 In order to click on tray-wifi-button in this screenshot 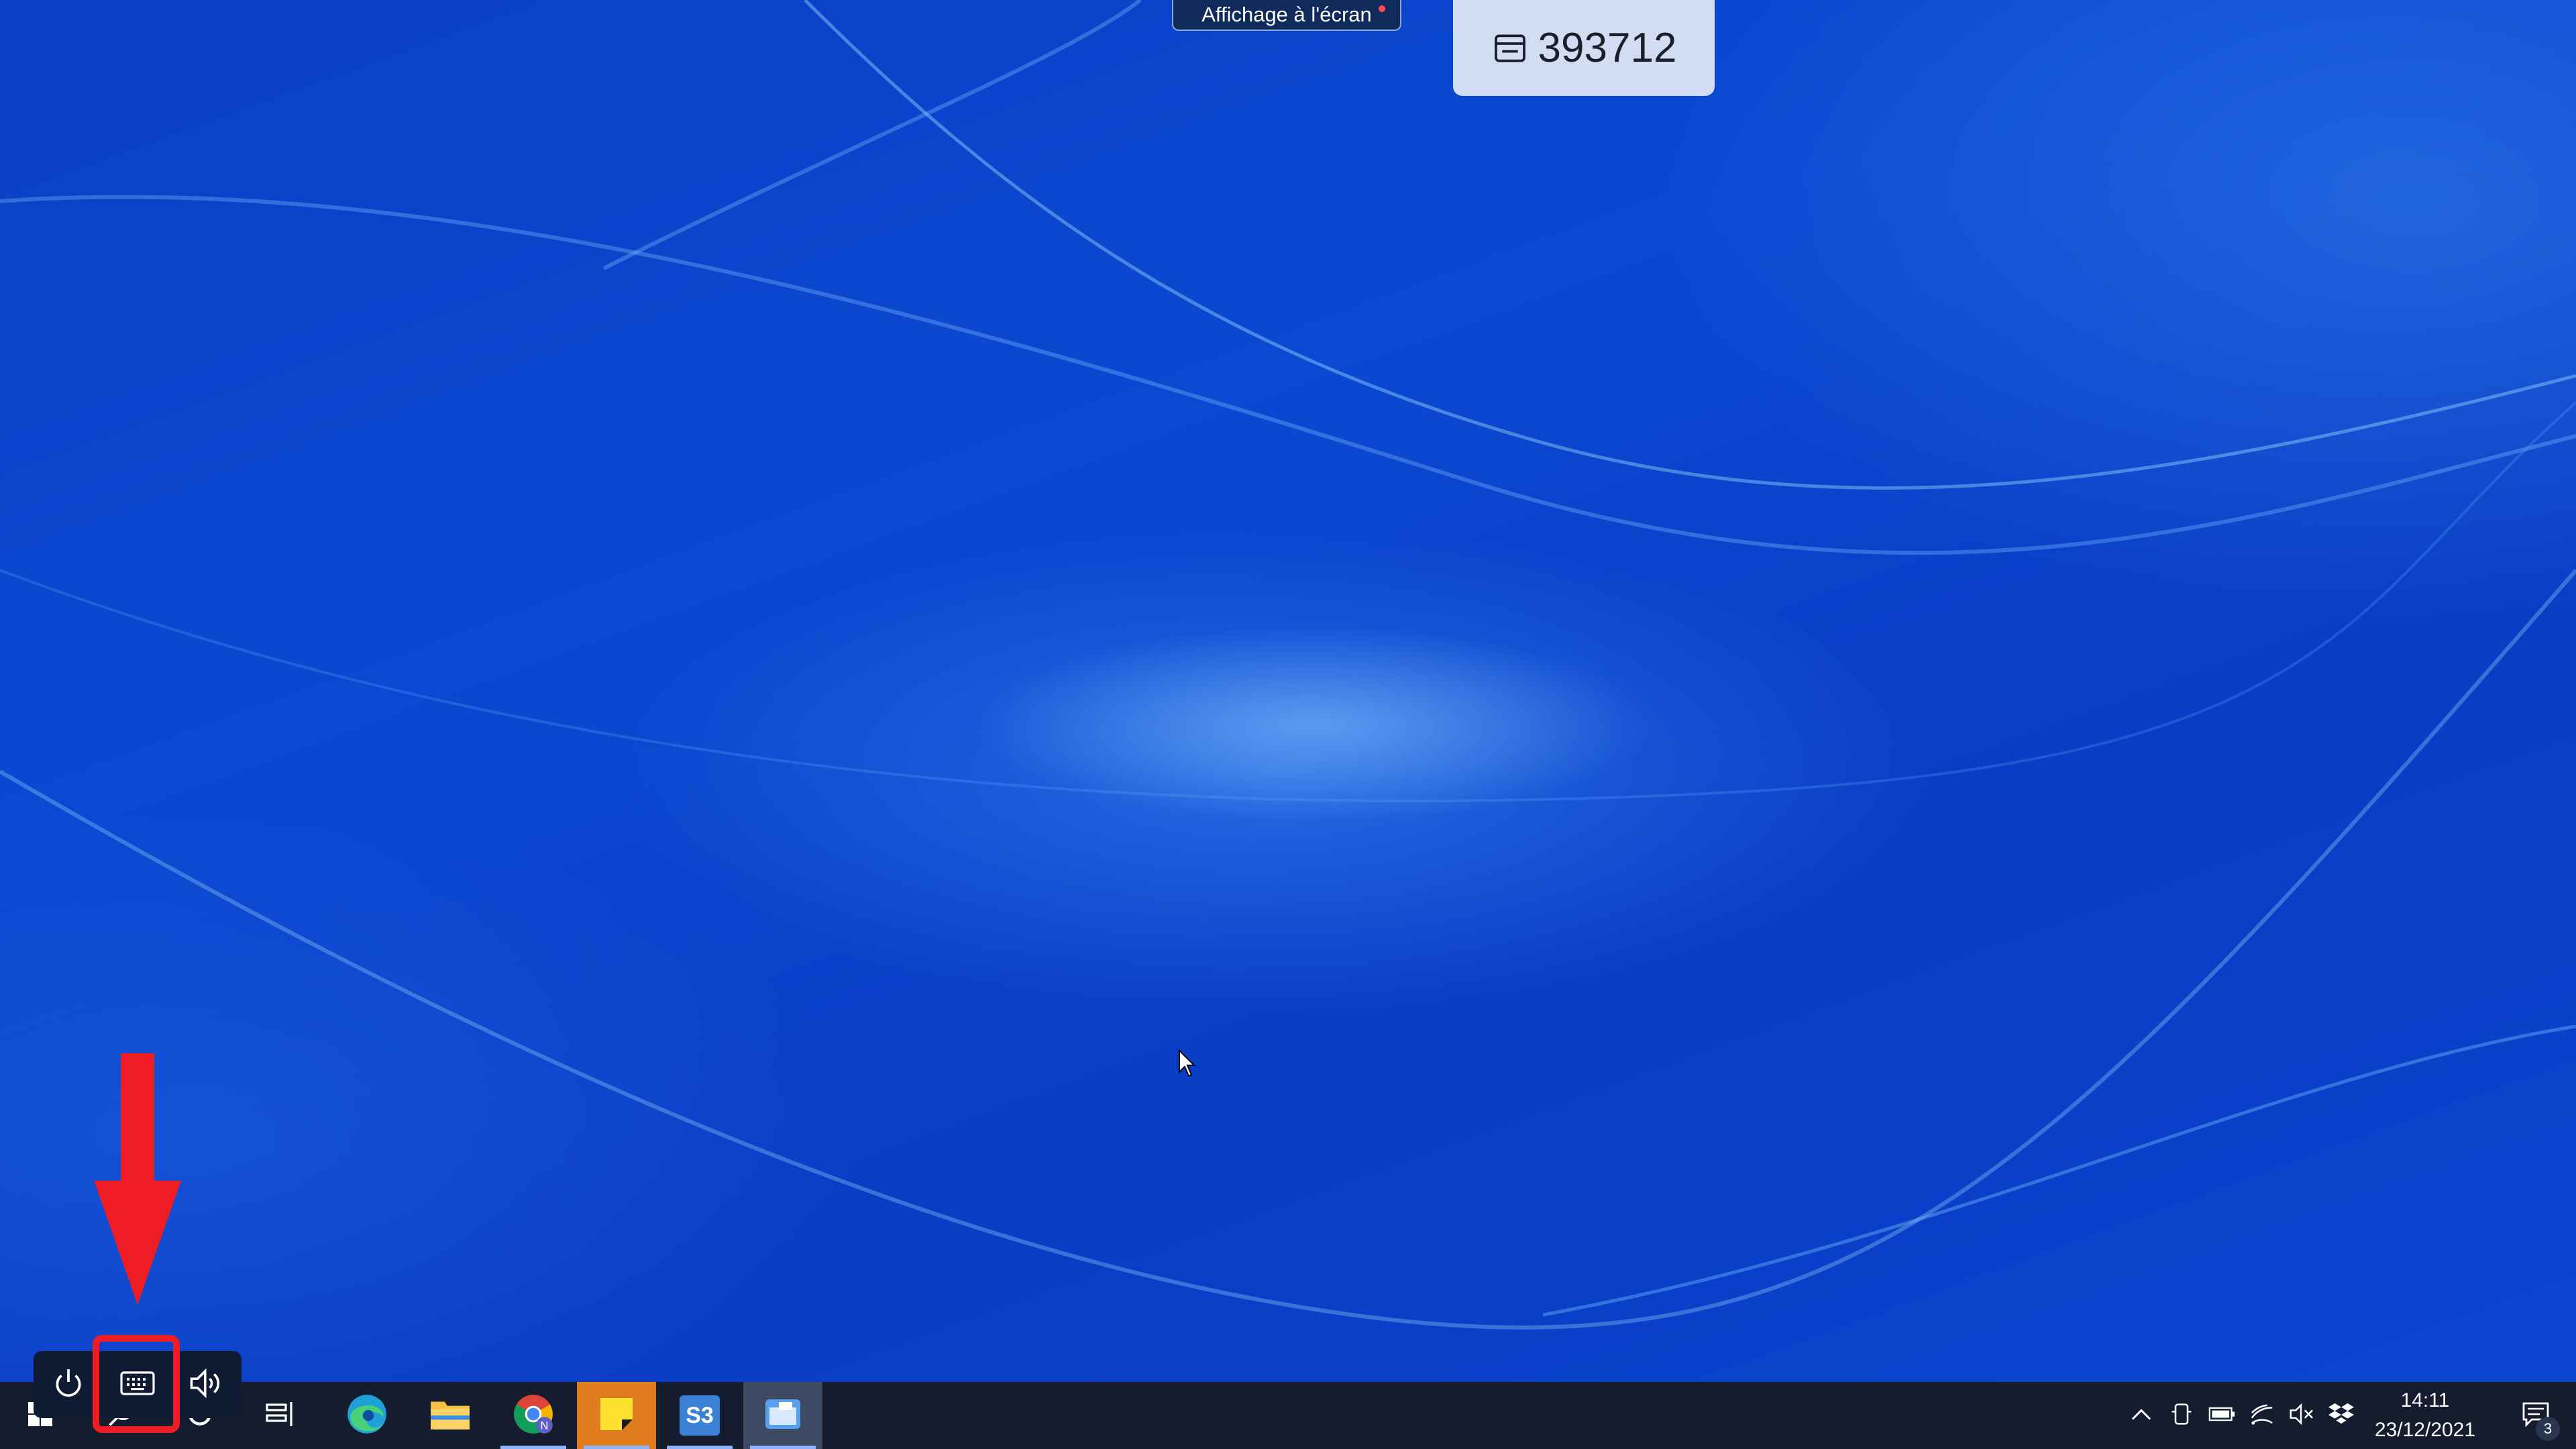, I will do `click(2262, 1415)`.